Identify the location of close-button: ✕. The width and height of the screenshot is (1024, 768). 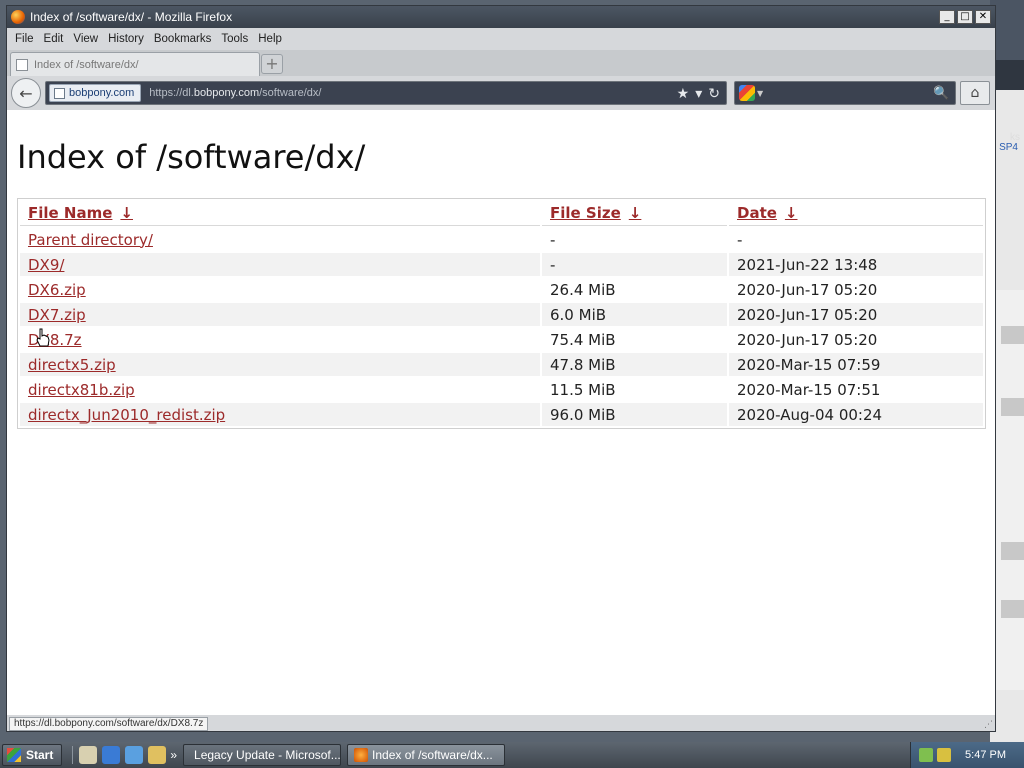
(983, 17).